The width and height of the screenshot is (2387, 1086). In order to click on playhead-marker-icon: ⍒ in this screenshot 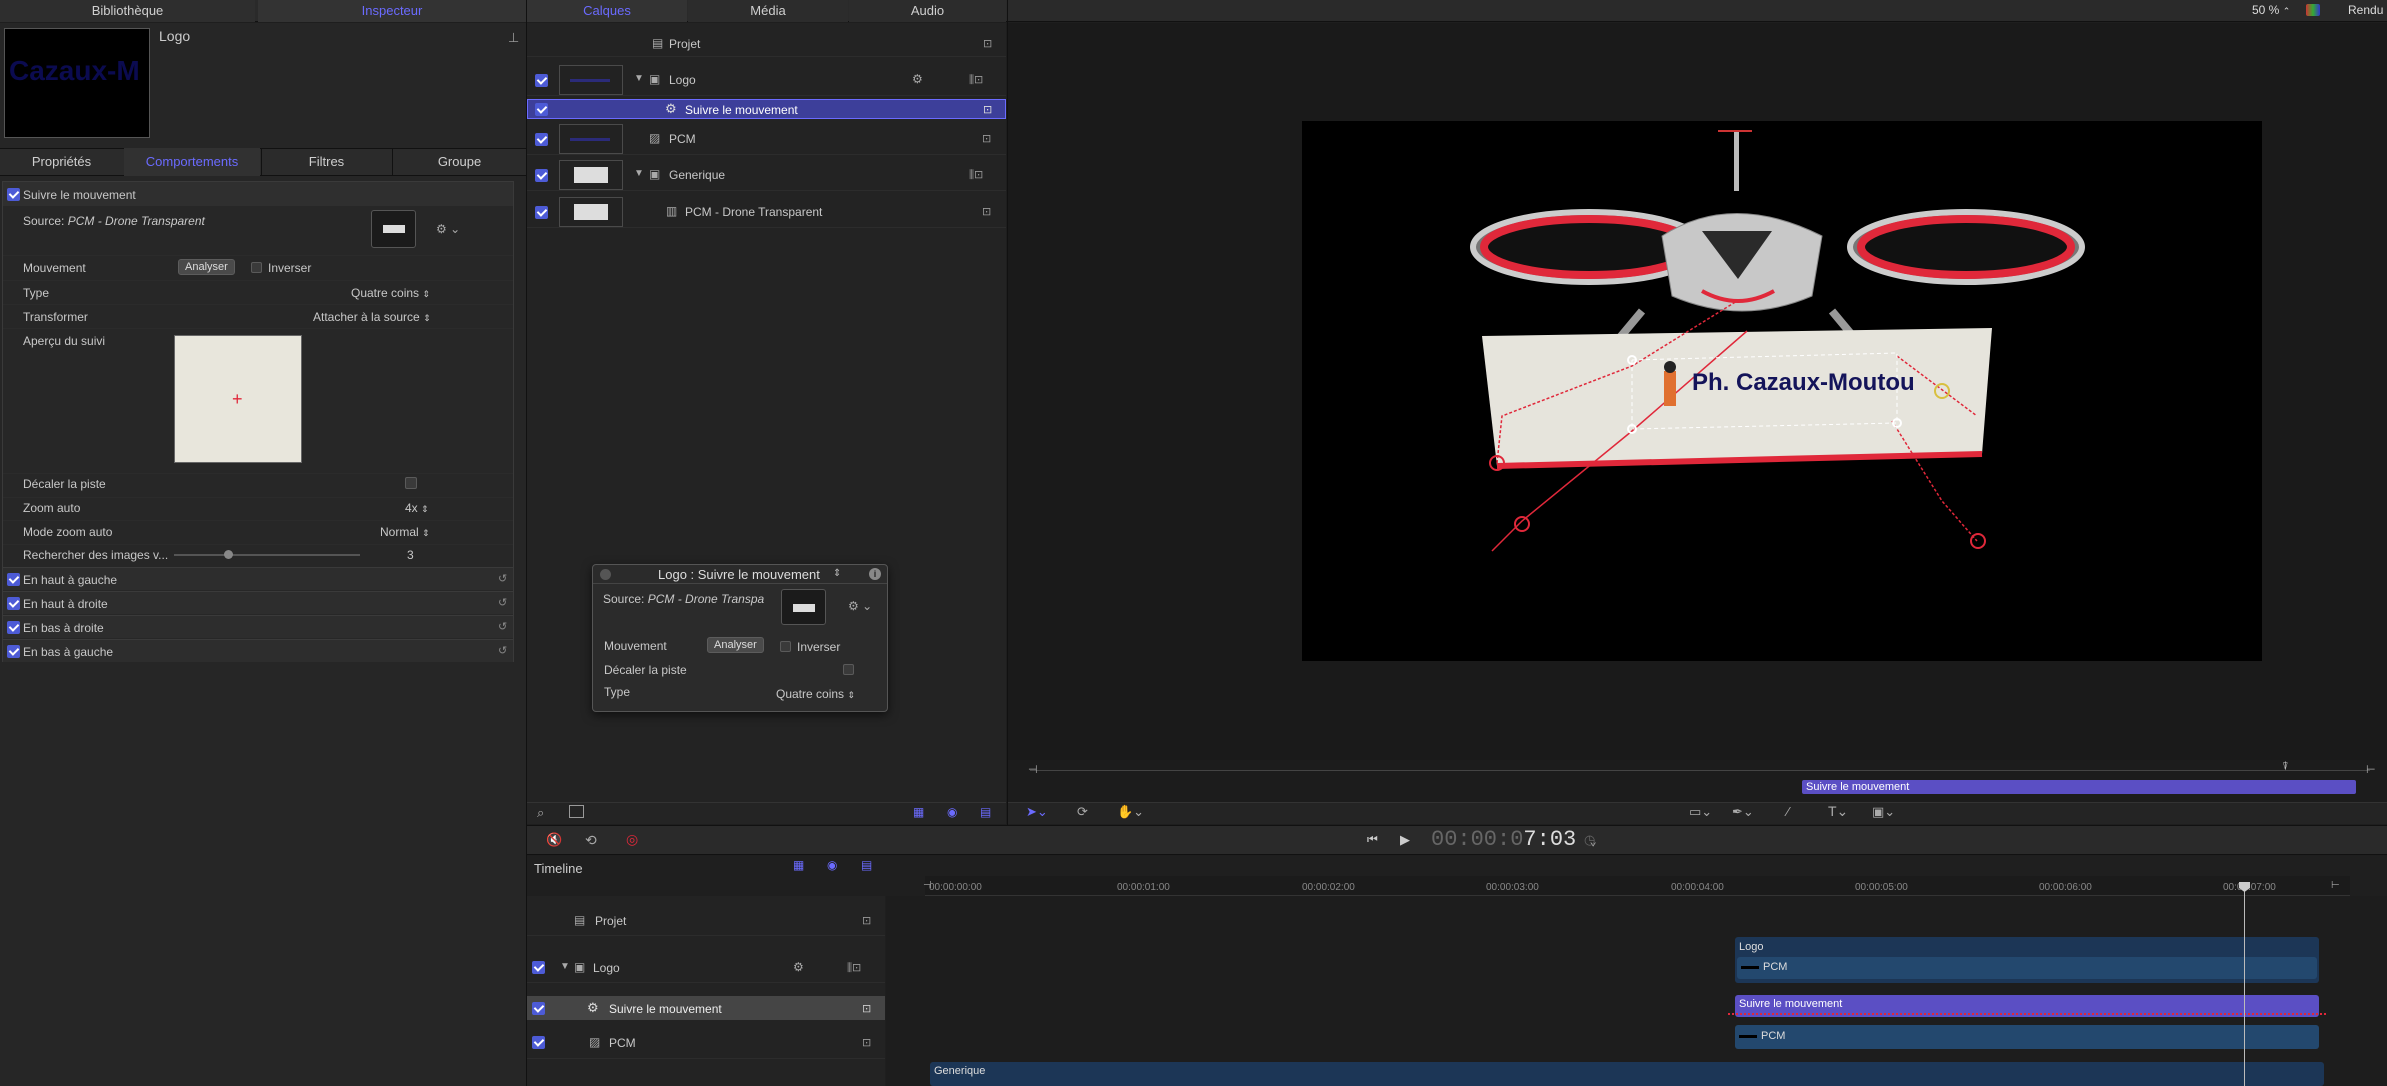, I will do `click(2285, 767)`.